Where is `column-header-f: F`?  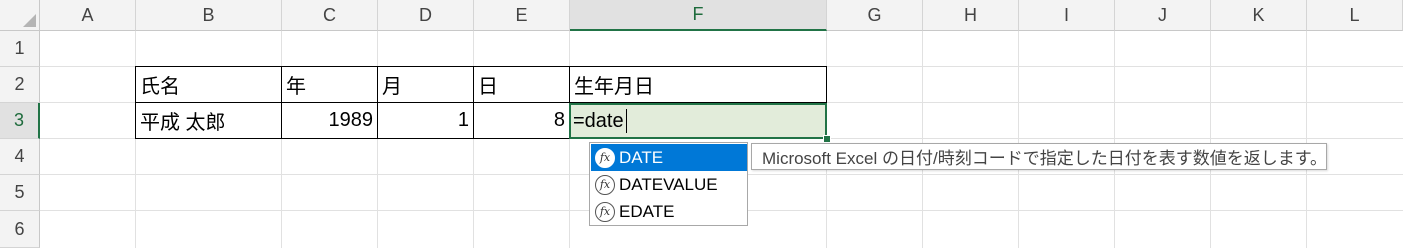
column-header-f: F is located at coordinates (698, 15).